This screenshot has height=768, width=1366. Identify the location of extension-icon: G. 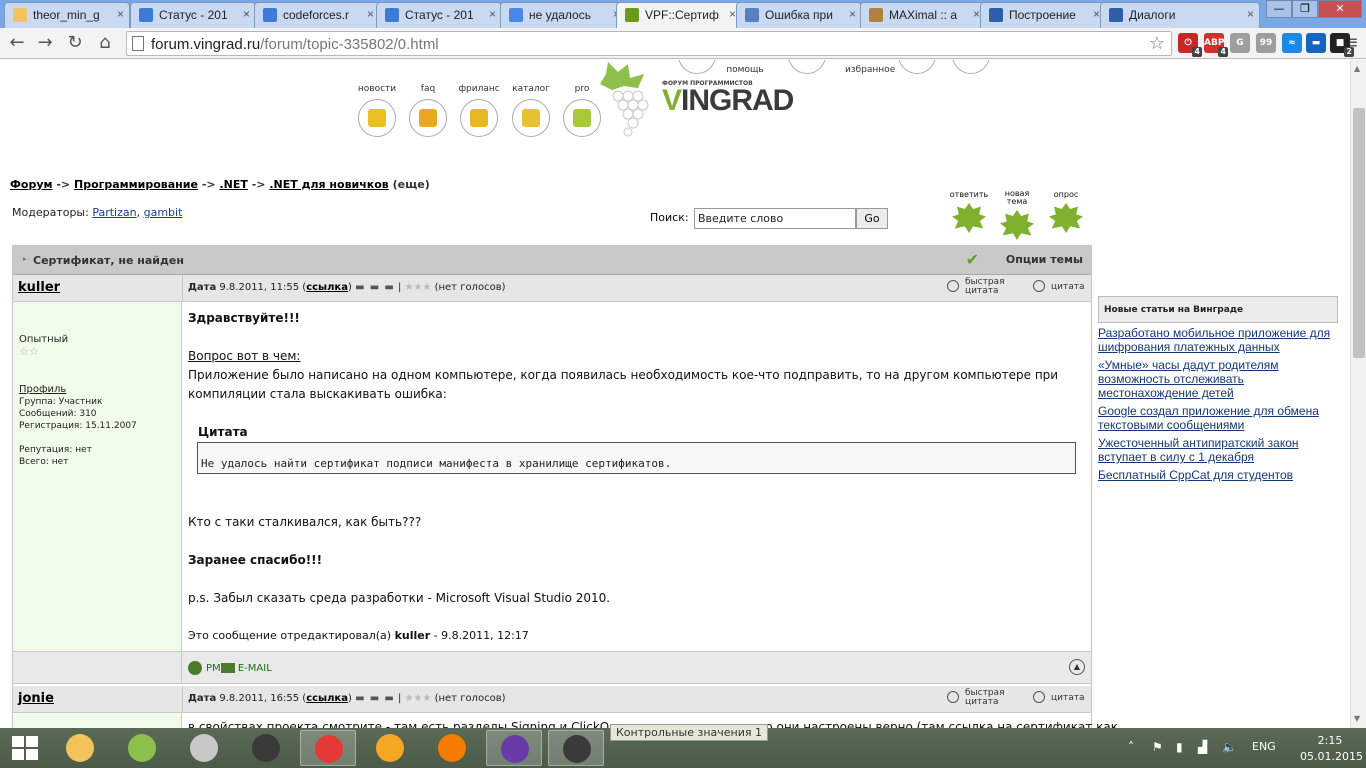
(1240, 43).